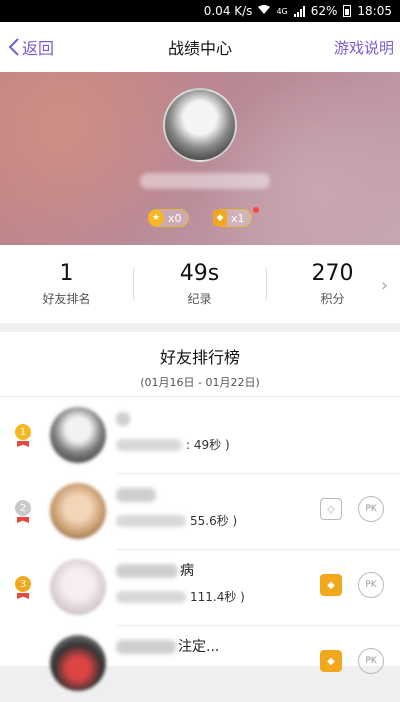 Image resolution: width=400 pixels, height=702 pixels. Describe the element at coordinates (299, 11) in the screenshot. I see `signal-icon` at that location.